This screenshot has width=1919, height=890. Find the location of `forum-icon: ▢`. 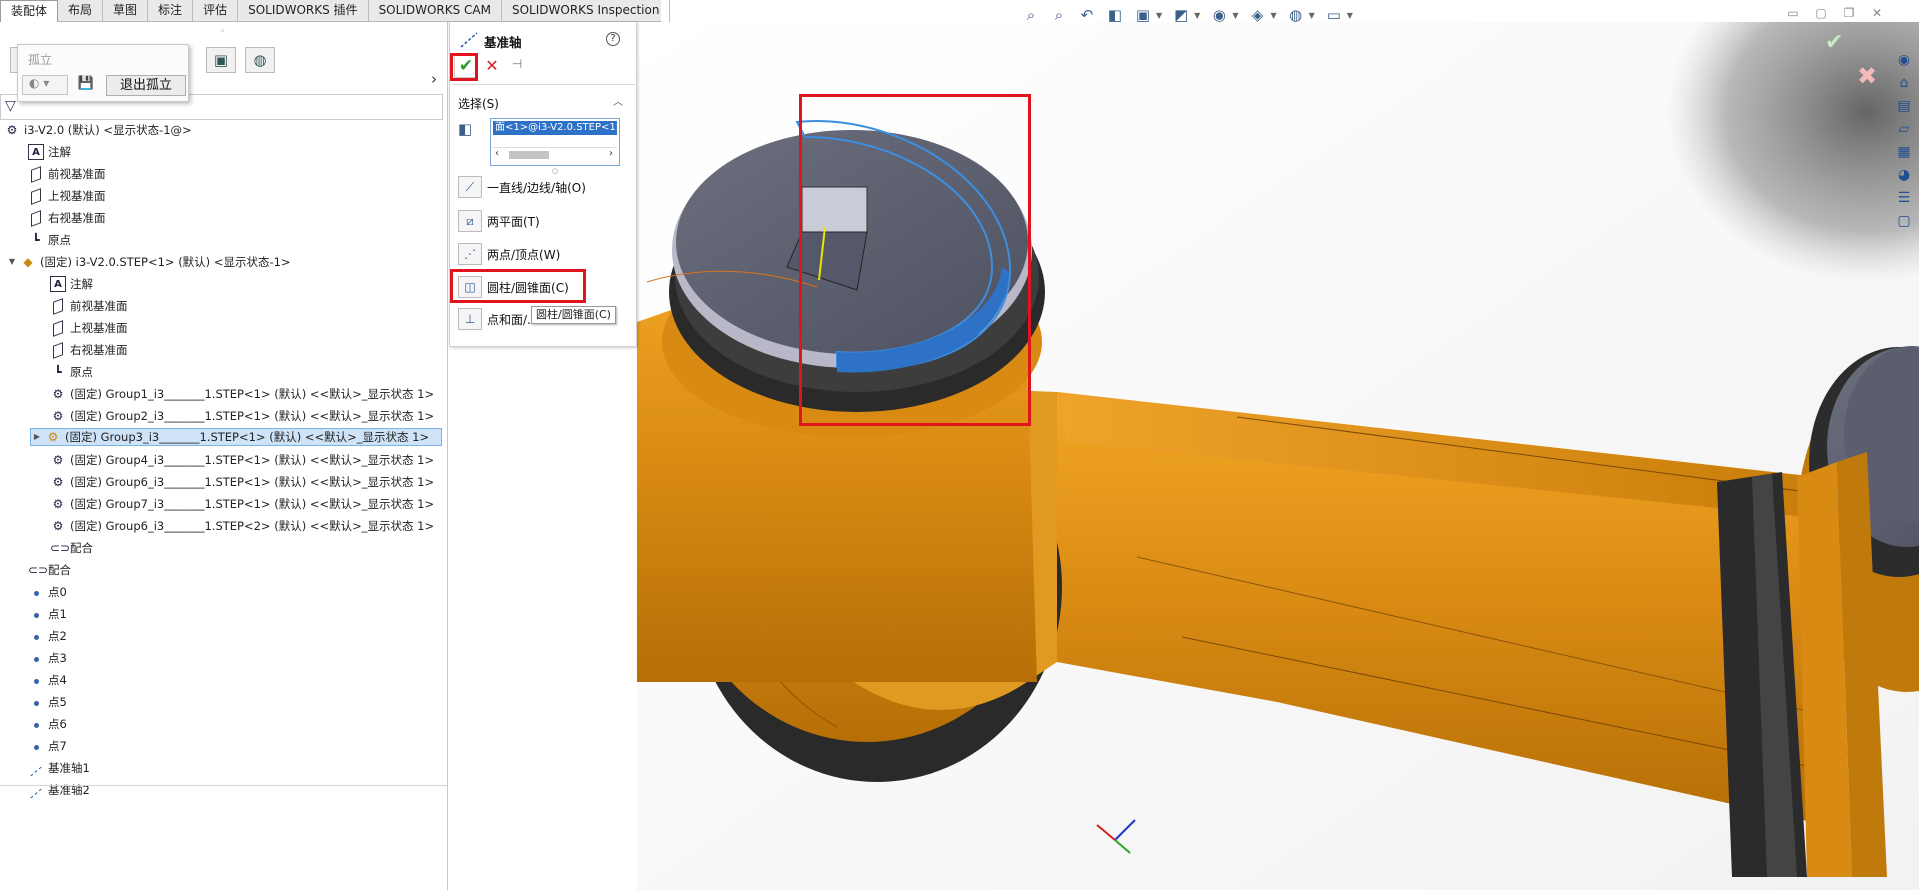

forum-icon: ▢ is located at coordinates (1904, 221).